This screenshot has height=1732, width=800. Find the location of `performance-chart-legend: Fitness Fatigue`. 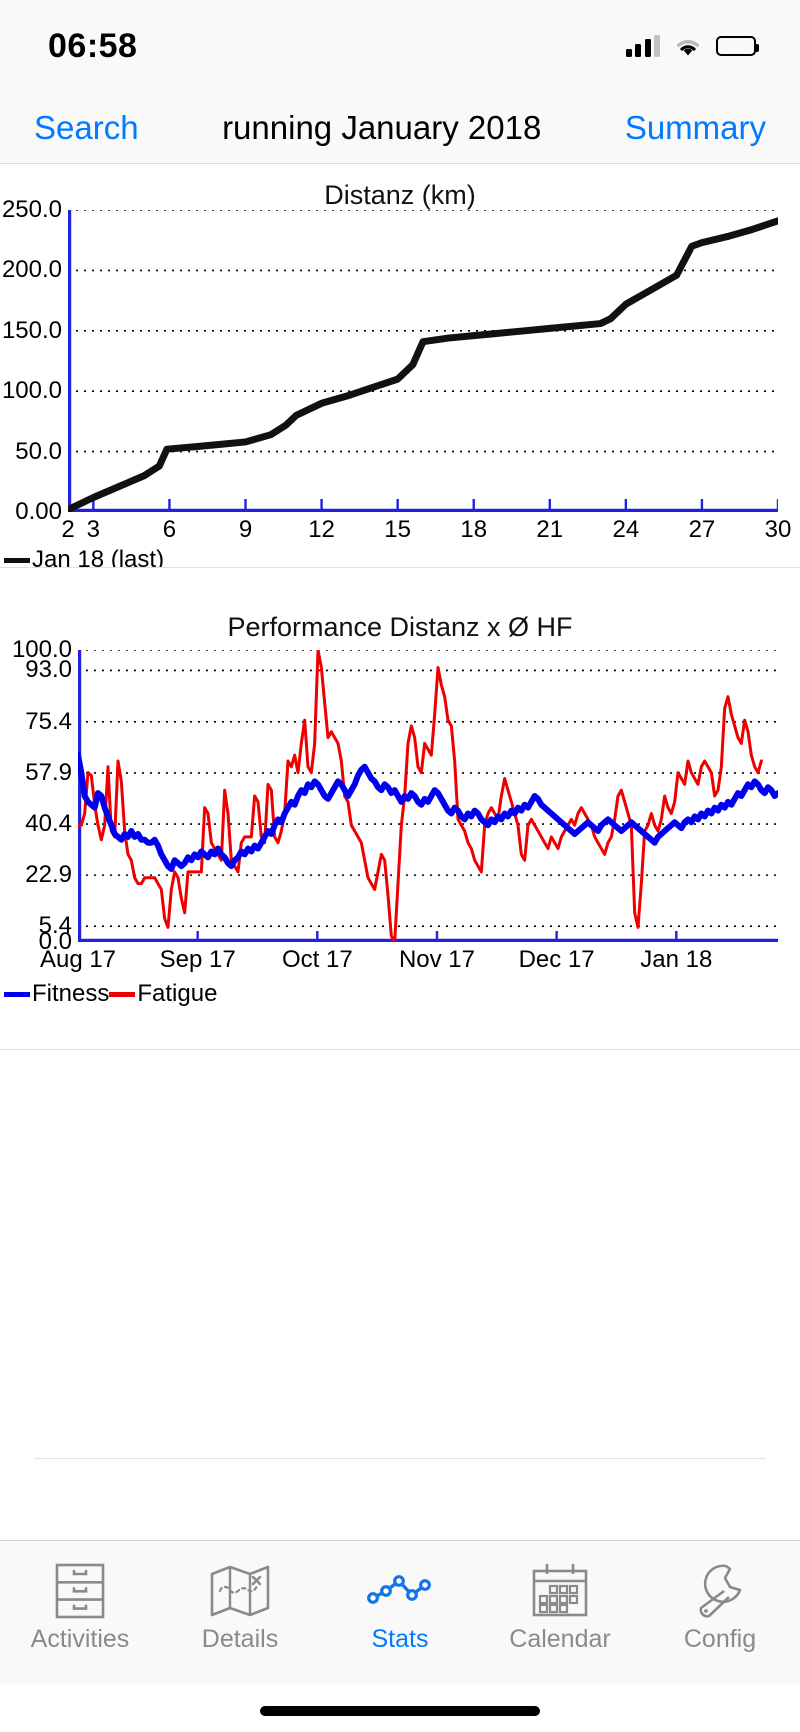

performance-chart-legend: Fitness Fatigue is located at coordinates (110, 994).